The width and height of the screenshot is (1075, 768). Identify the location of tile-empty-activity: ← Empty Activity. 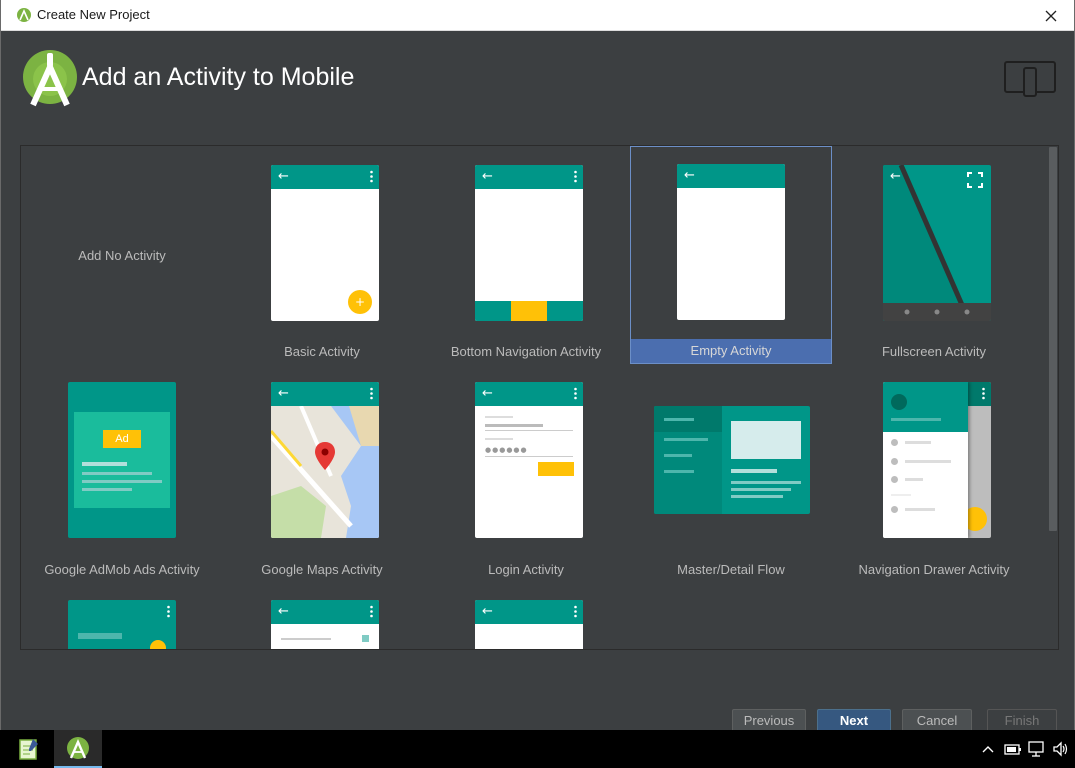
(731, 255).